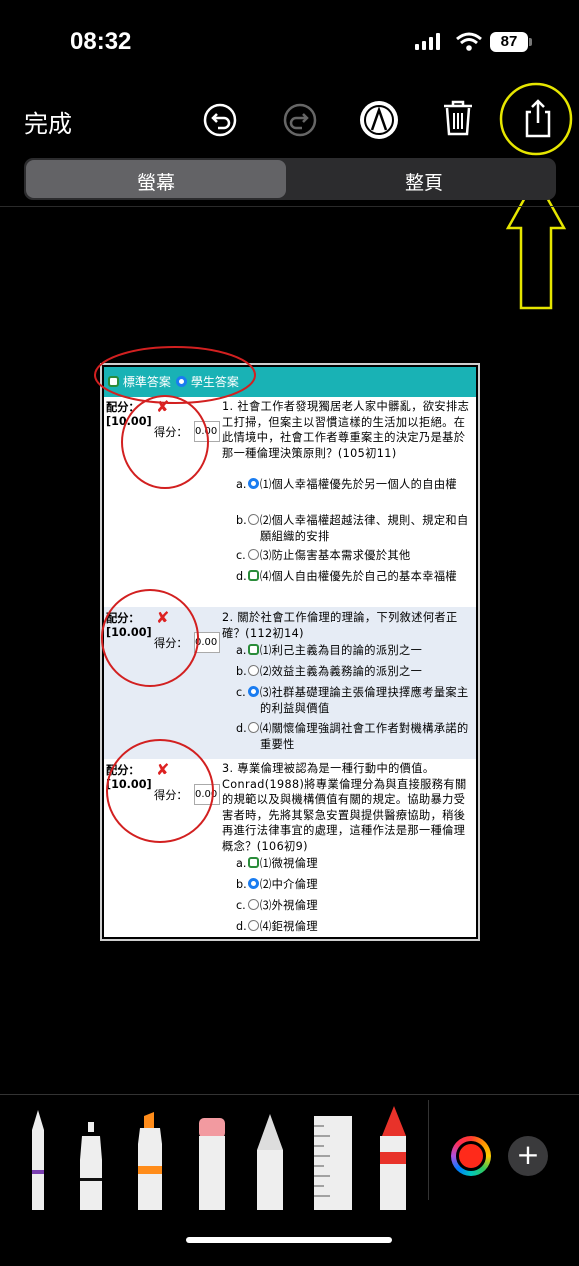 The width and height of the screenshot is (579, 1266). What do you see at coordinates (536, 196) in the screenshot?
I see `yellow-annotation` at bounding box center [536, 196].